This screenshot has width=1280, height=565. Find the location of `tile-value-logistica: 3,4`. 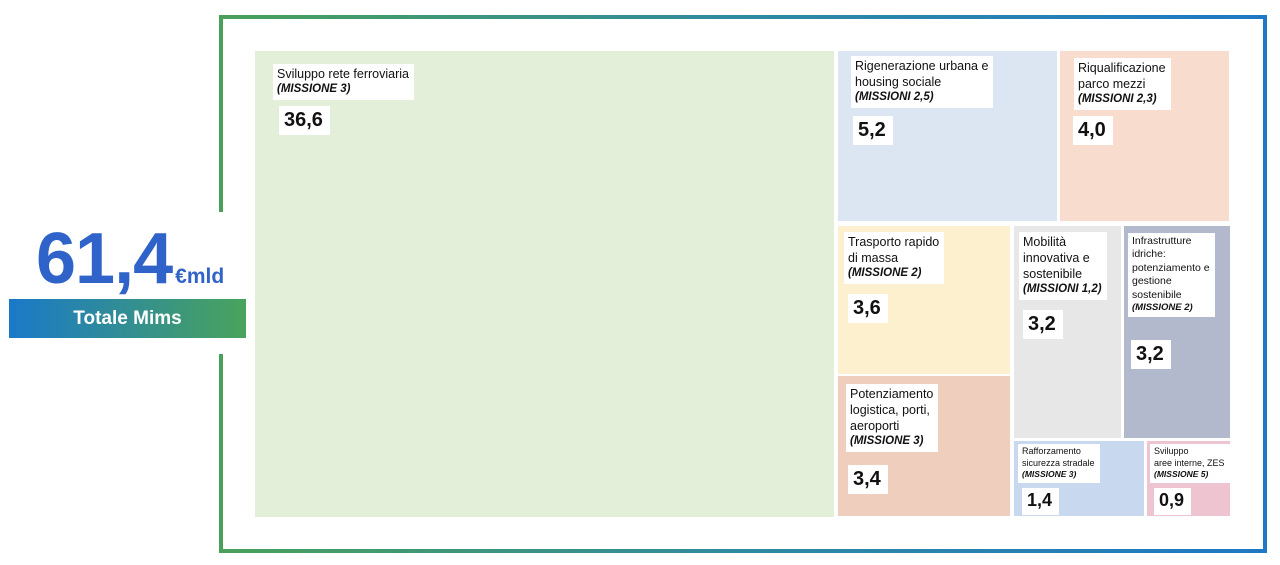

tile-value-logistica: 3,4 is located at coordinates (868, 479).